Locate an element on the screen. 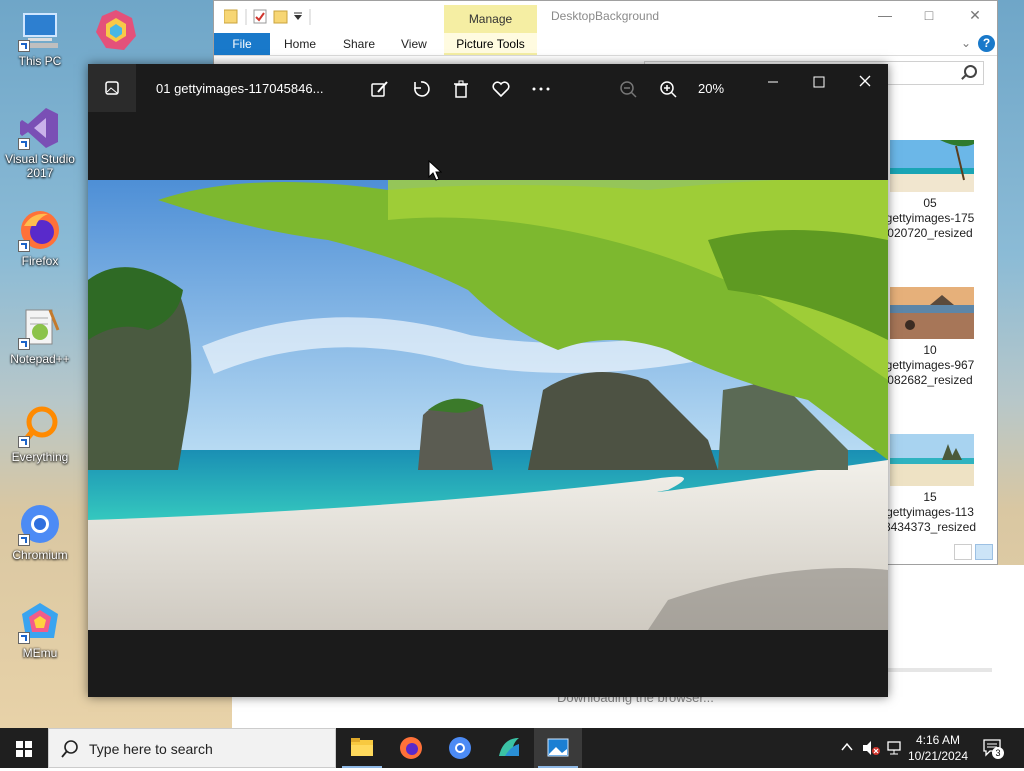  desktop-icon-label: Visual Studio 2017 is located at coordinates (40, 166).